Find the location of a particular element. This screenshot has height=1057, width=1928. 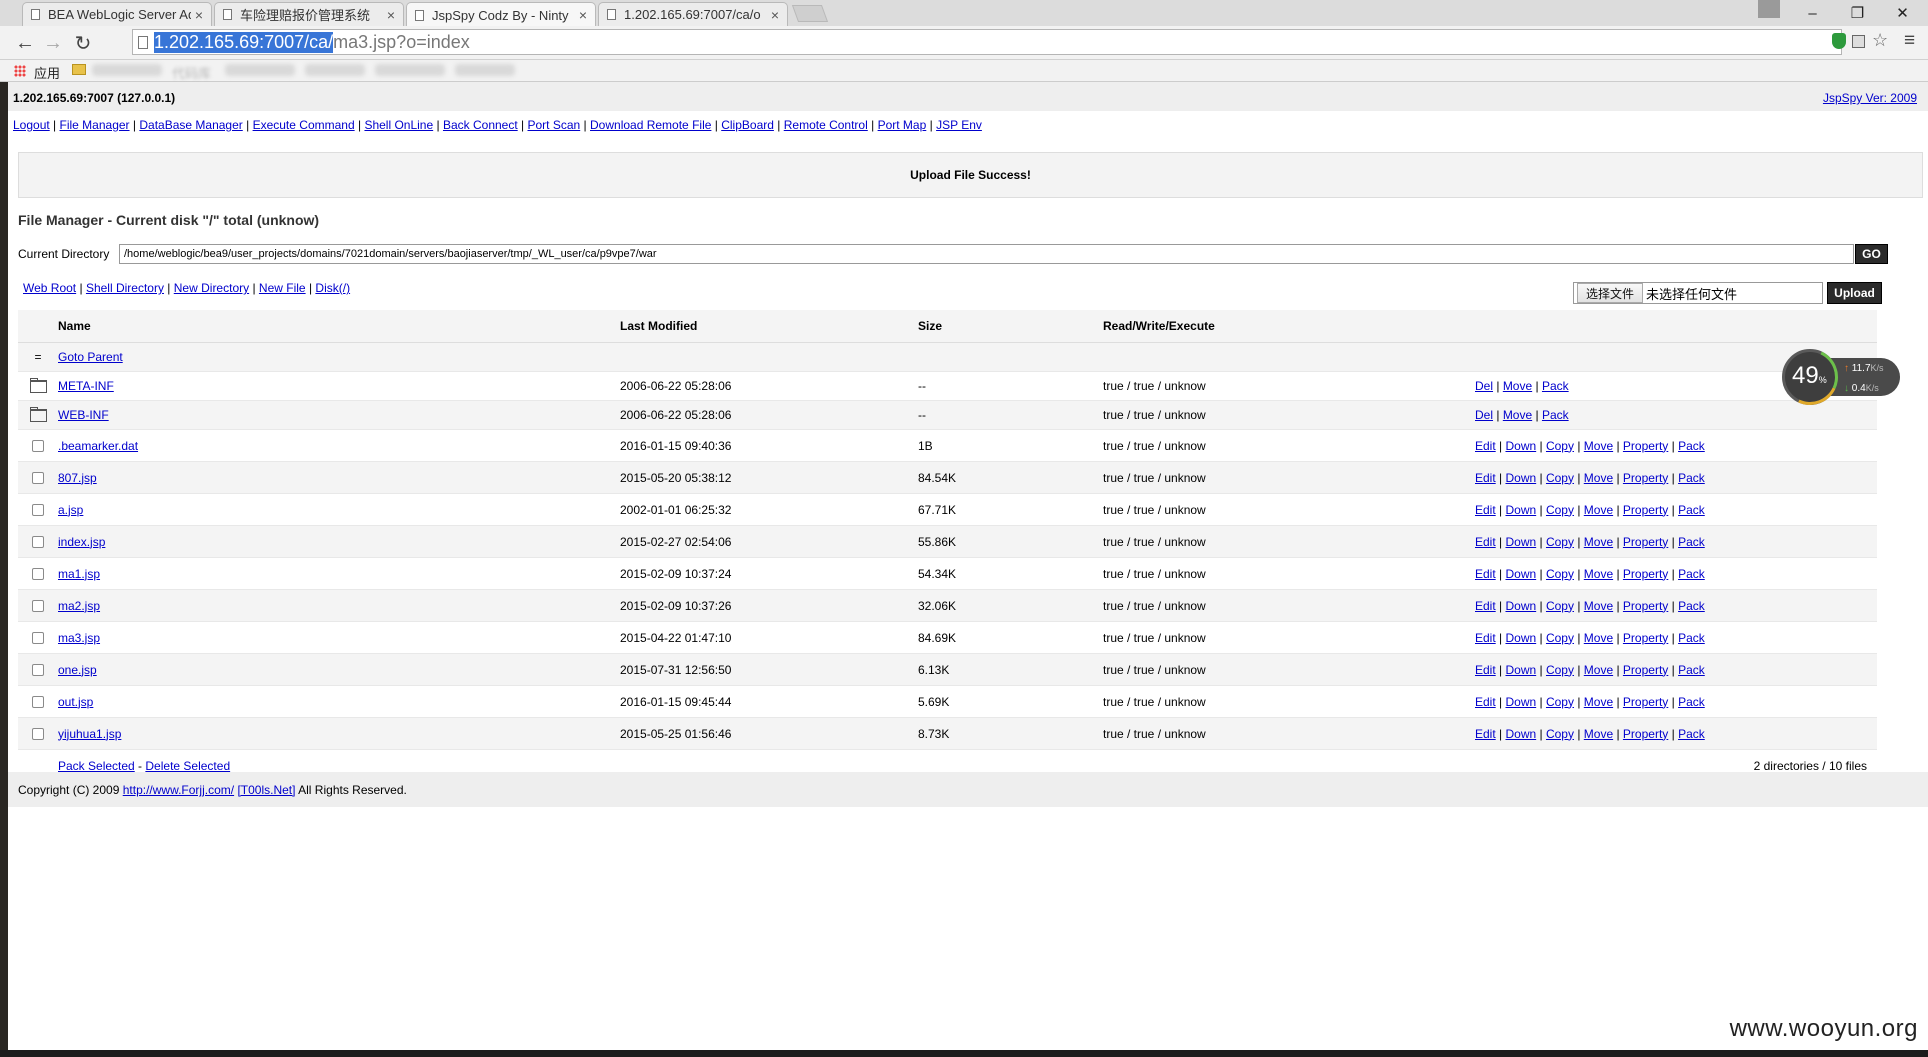

menu-logout: Logout is located at coordinates (31, 125).